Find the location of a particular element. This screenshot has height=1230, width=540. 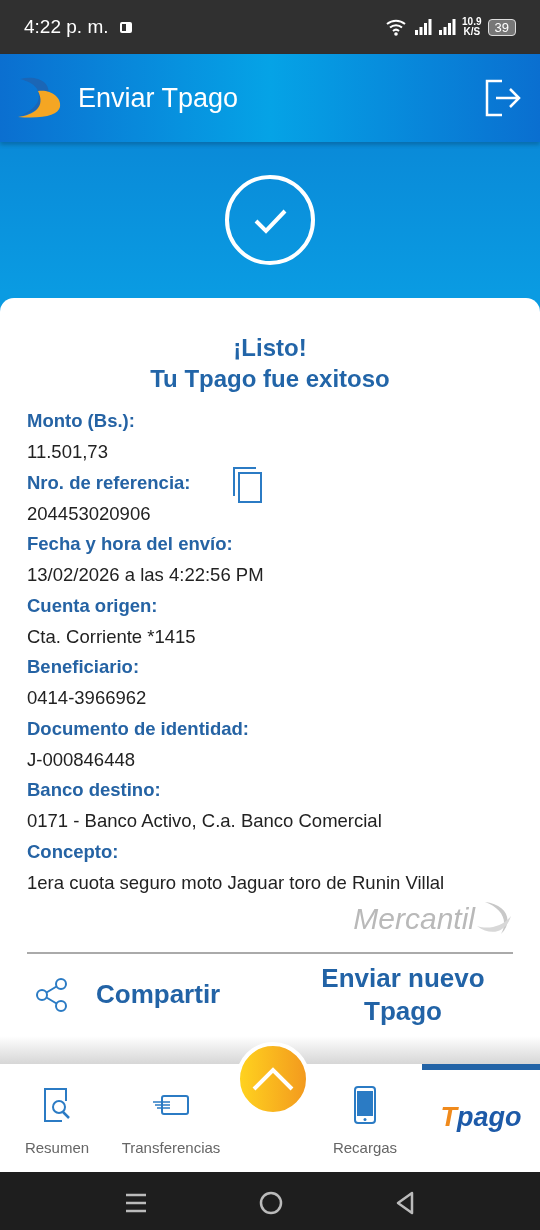

success-title: ¡Listo! is located at coordinates (270, 348).